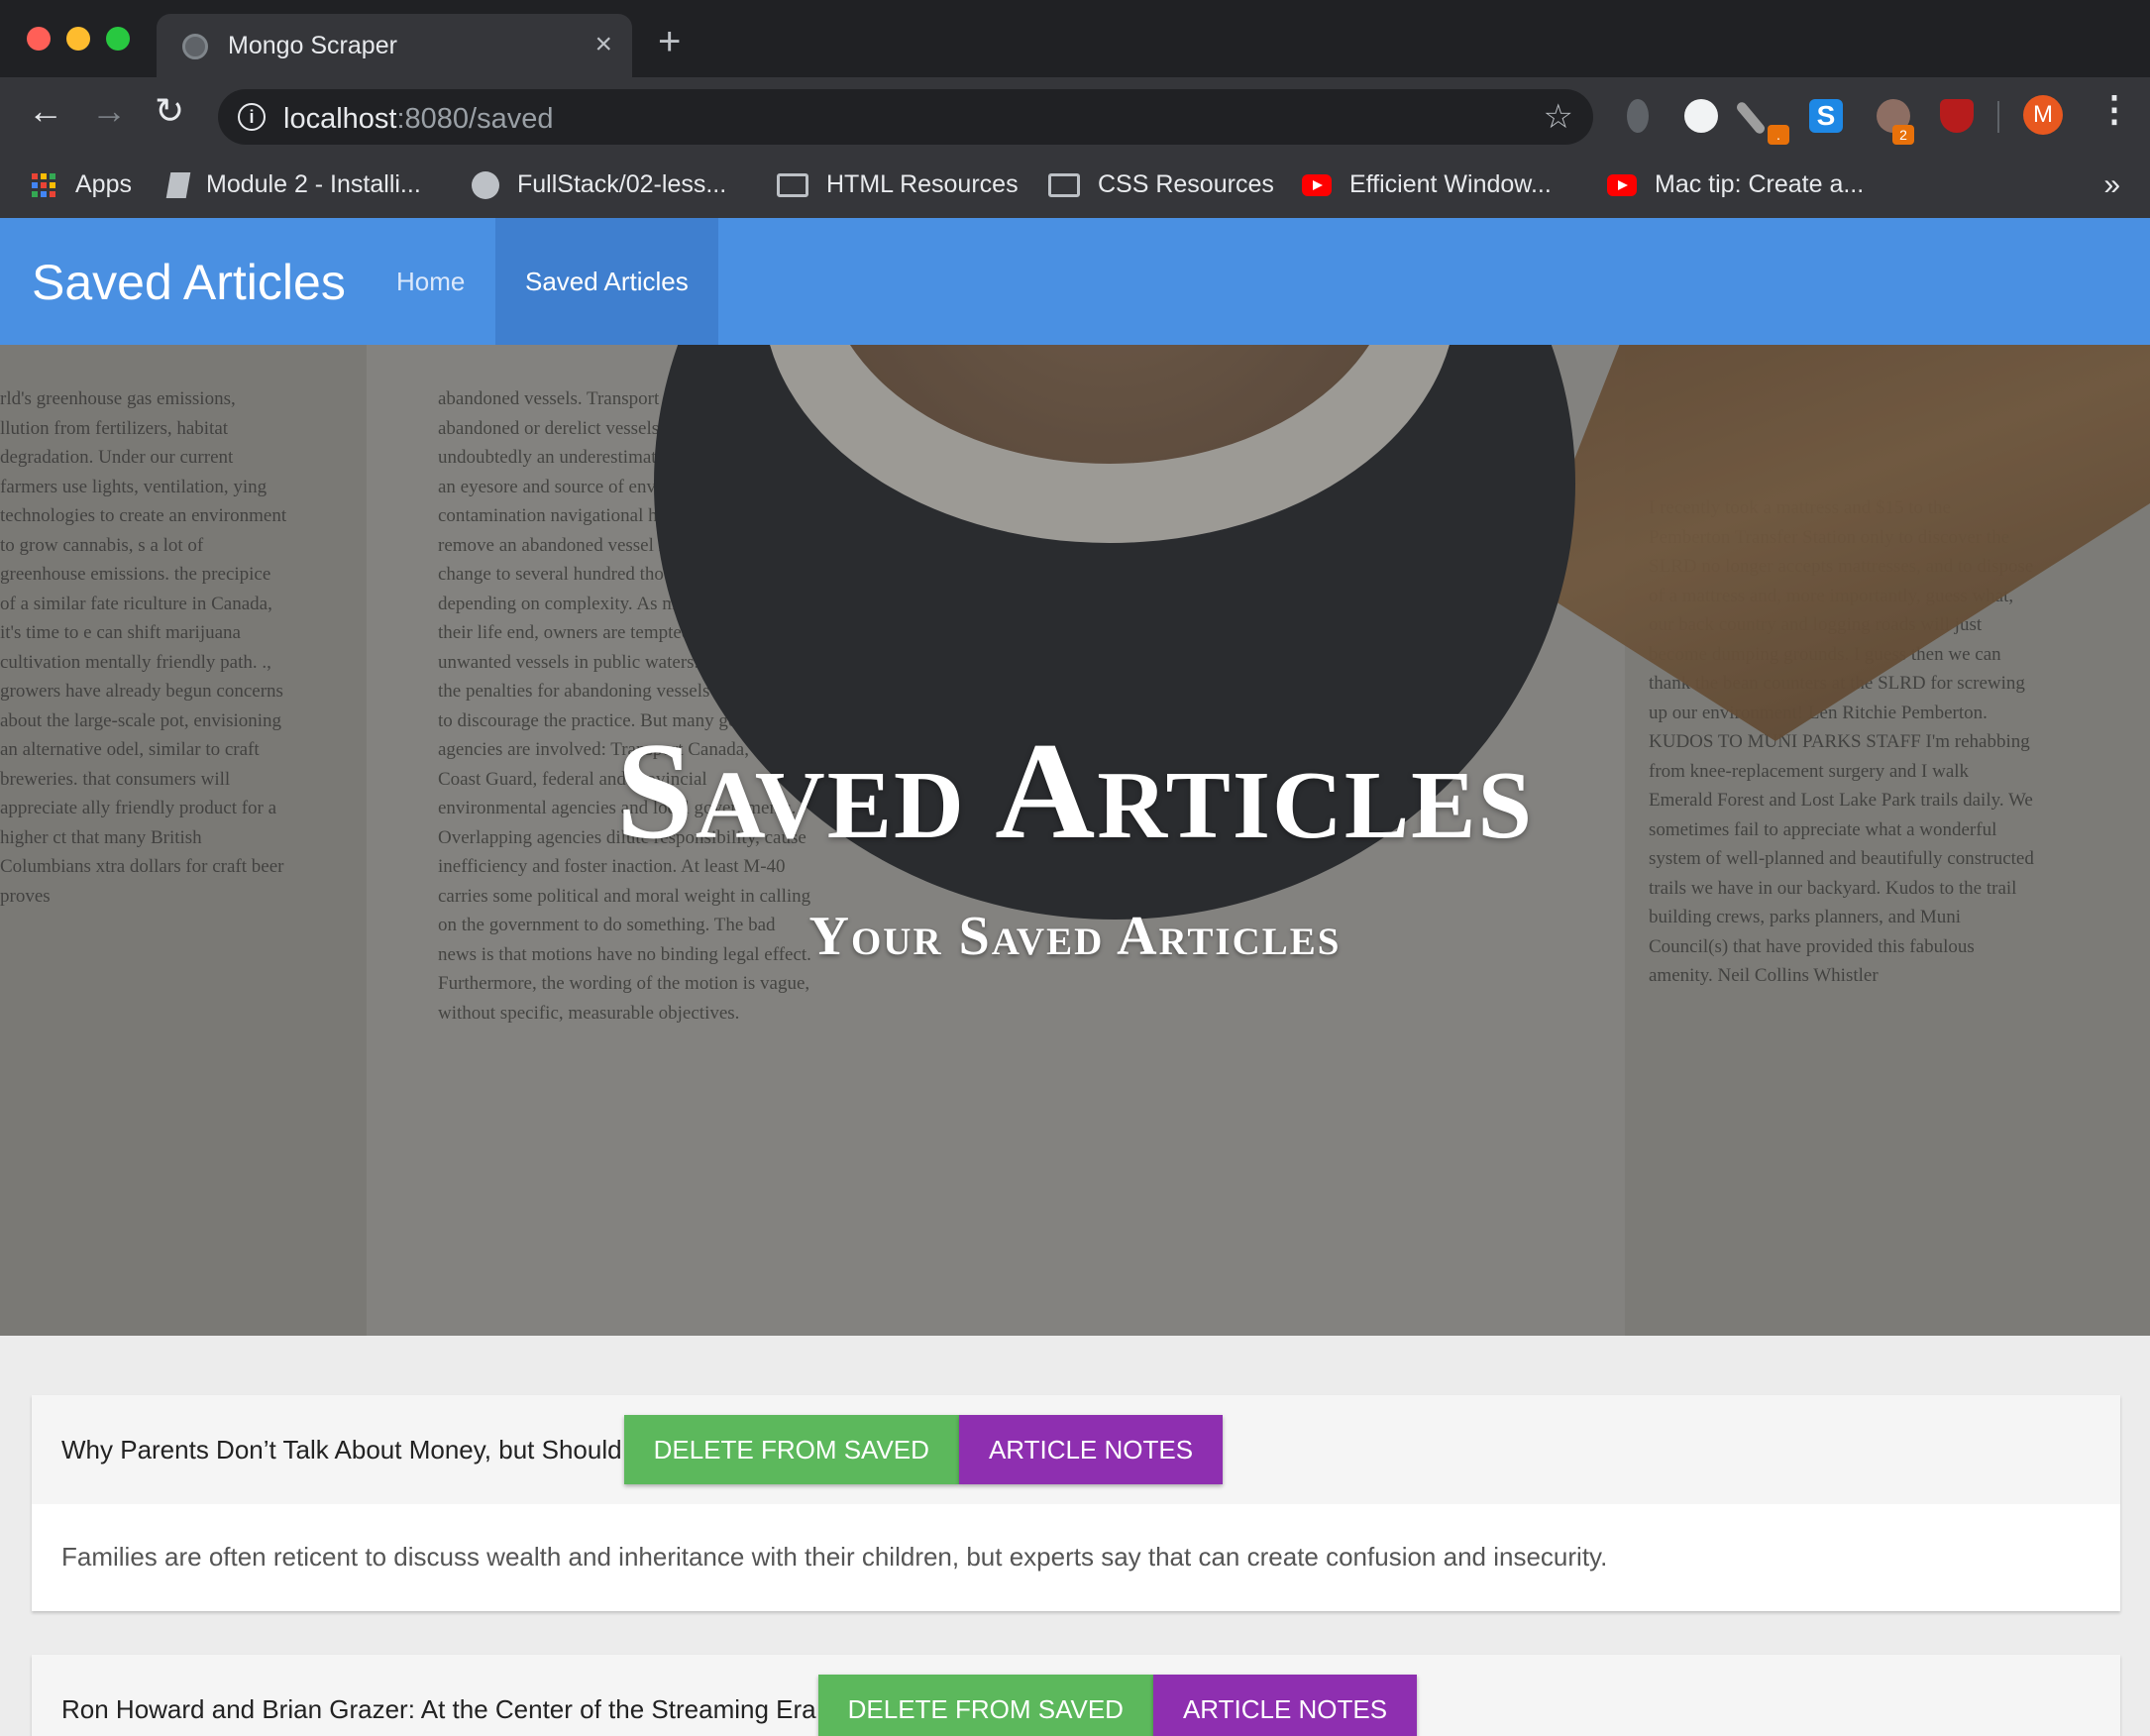 The height and width of the screenshot is (1736, 2150). I want to click on bookmark-html-resources: HTML Resources, so click(898, 184).